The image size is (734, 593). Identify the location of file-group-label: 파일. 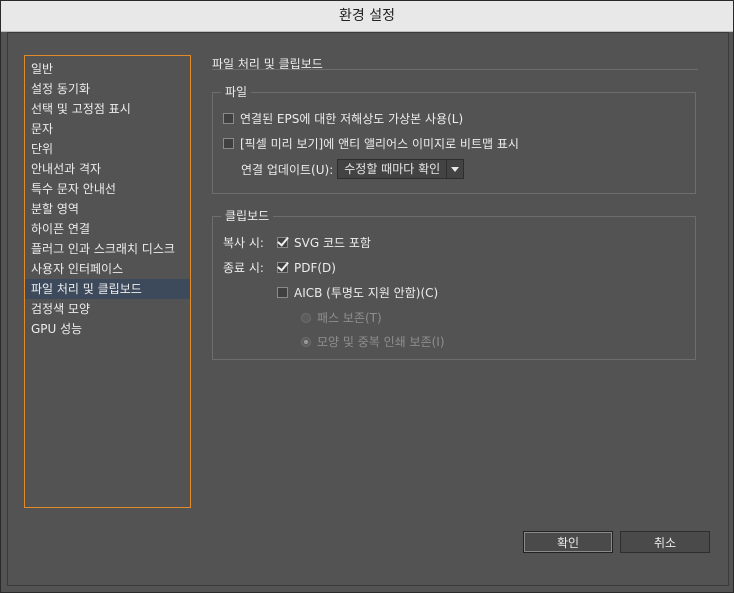
(236, 92).